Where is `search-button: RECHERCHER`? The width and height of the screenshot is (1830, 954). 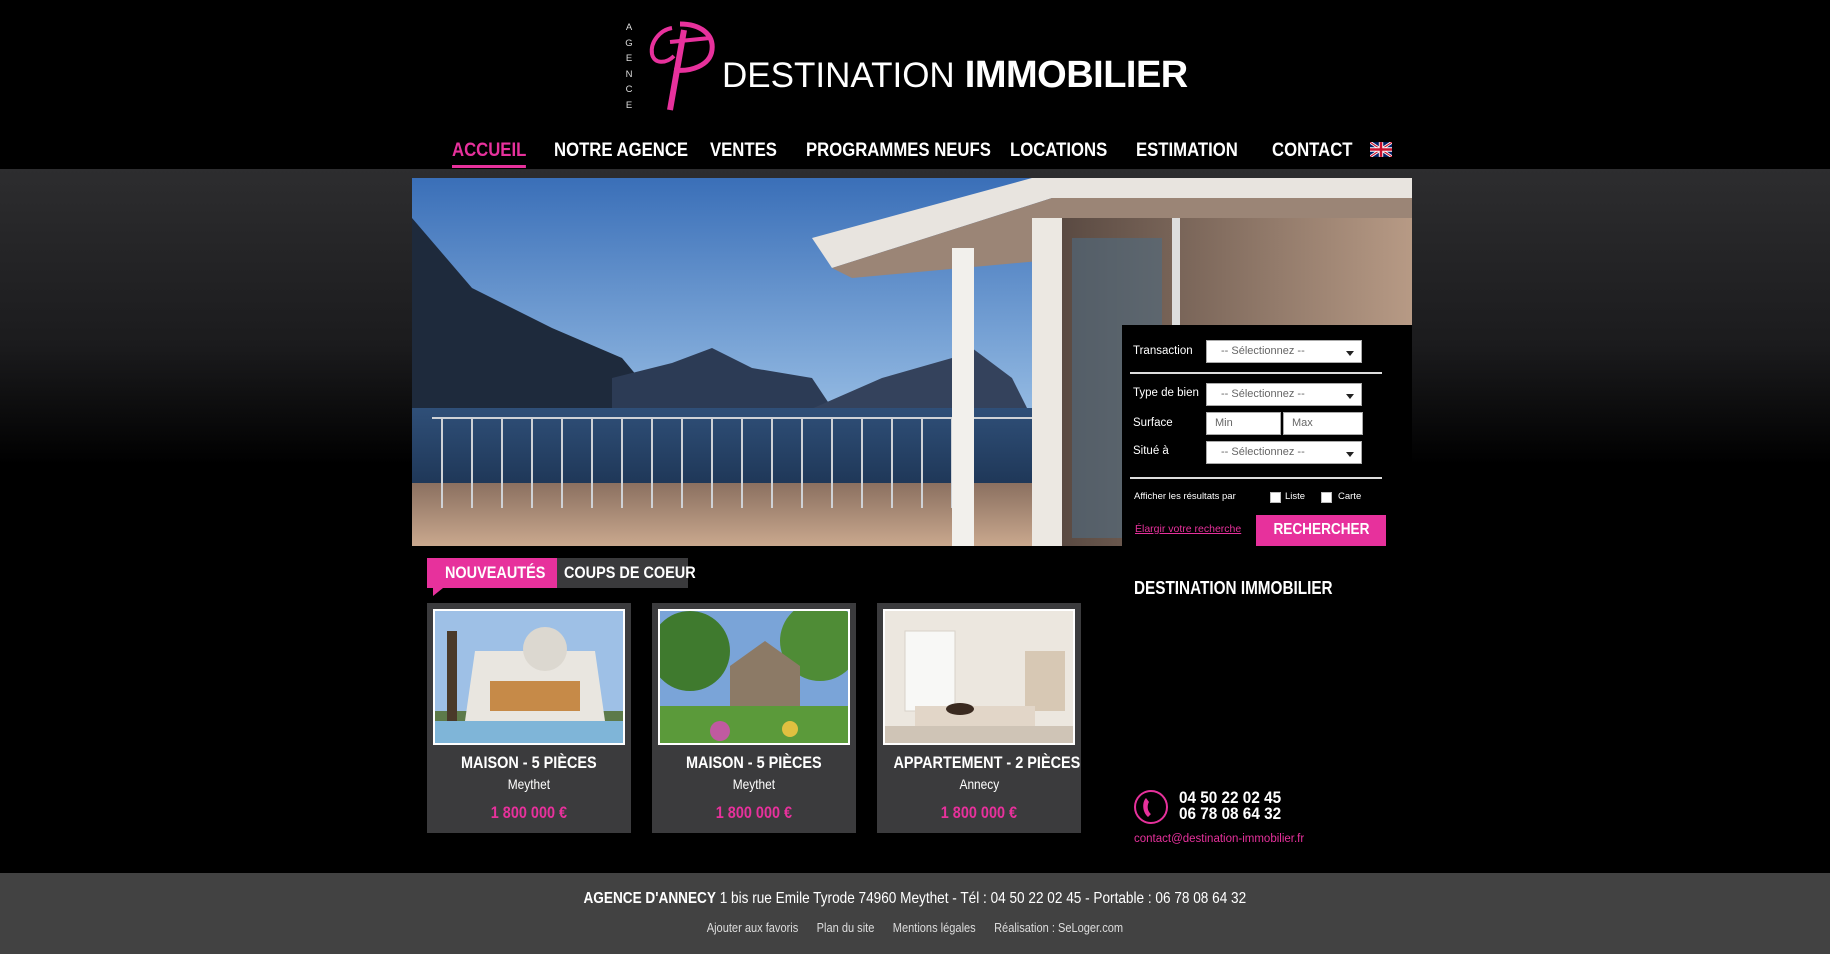
search-button: RECHERCHER is located at coordinates (1321, 530).